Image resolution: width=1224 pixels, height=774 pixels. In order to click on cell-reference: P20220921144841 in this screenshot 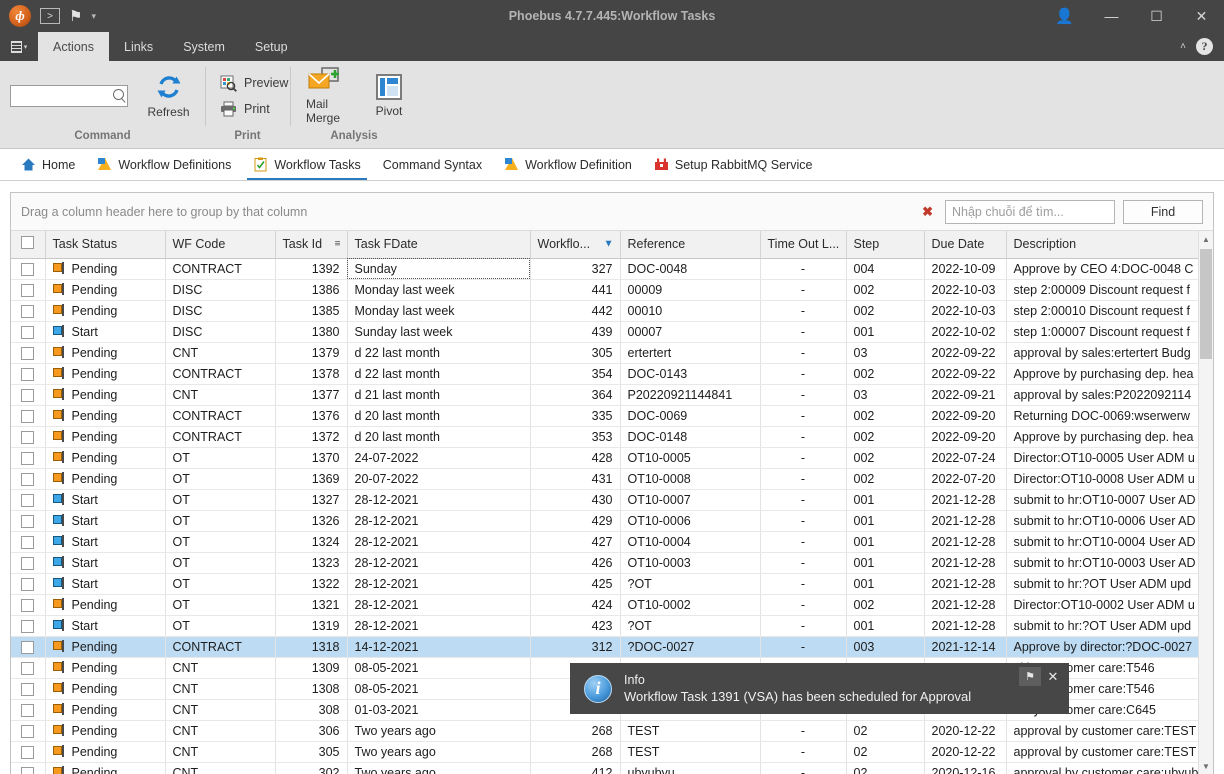, I will do `click(690, 395)`.